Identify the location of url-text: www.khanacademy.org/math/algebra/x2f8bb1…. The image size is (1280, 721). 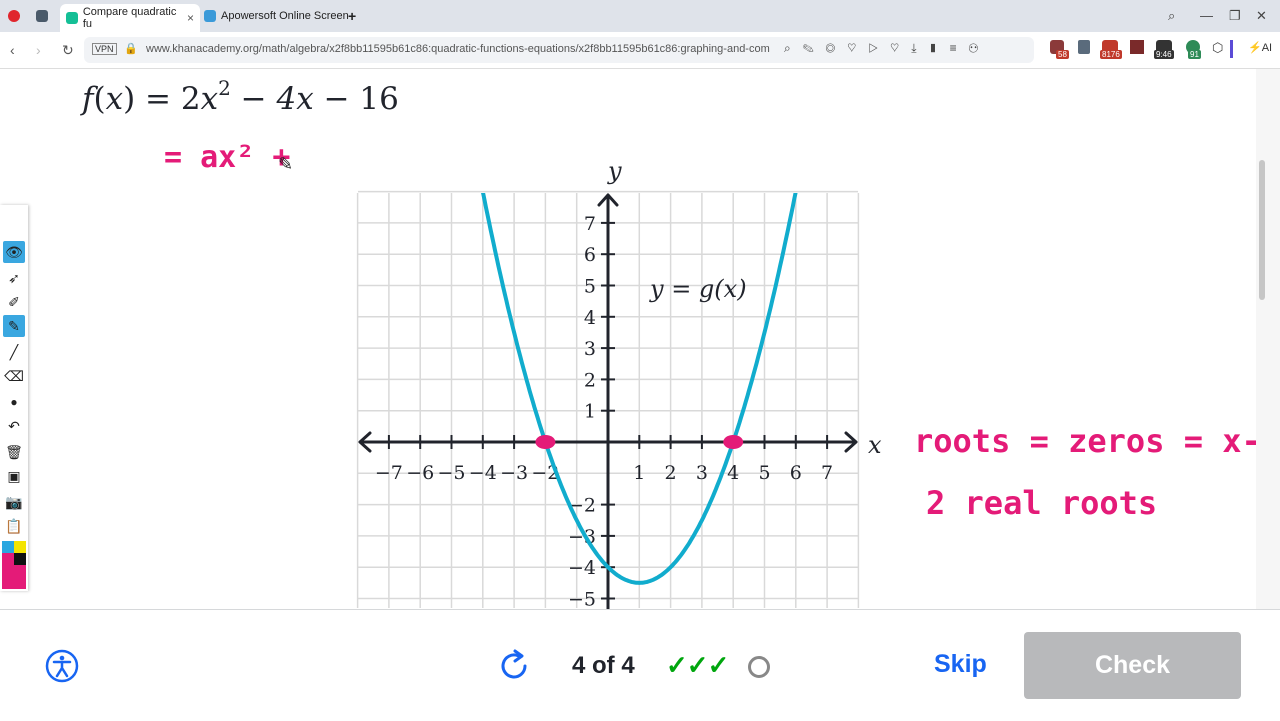
(458, 49).